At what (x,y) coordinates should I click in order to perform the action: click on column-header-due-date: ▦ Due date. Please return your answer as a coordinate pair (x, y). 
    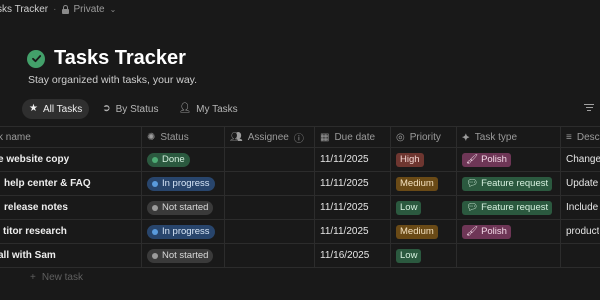
    Looking at the image, I should click on (347, 137).